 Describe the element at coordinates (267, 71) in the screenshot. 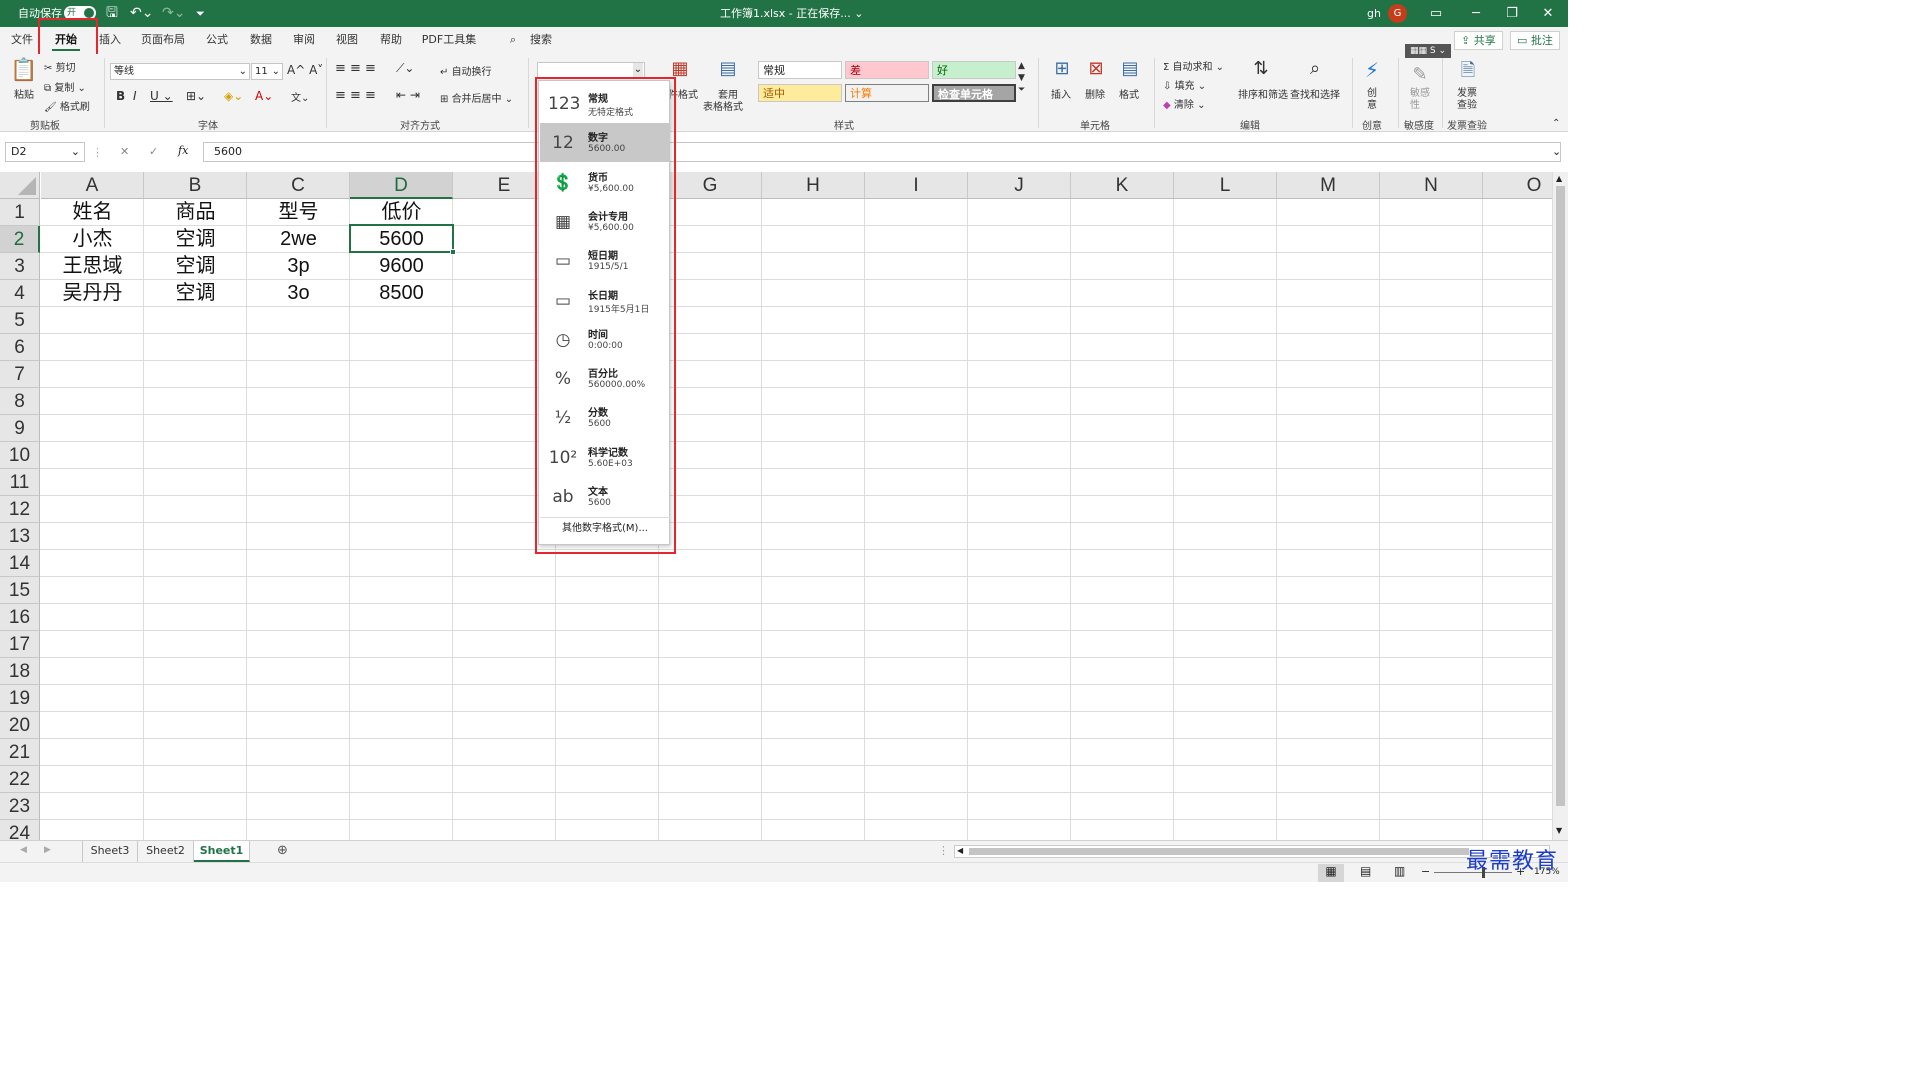

I see `font-size-select: 11 ⌄` at that location.